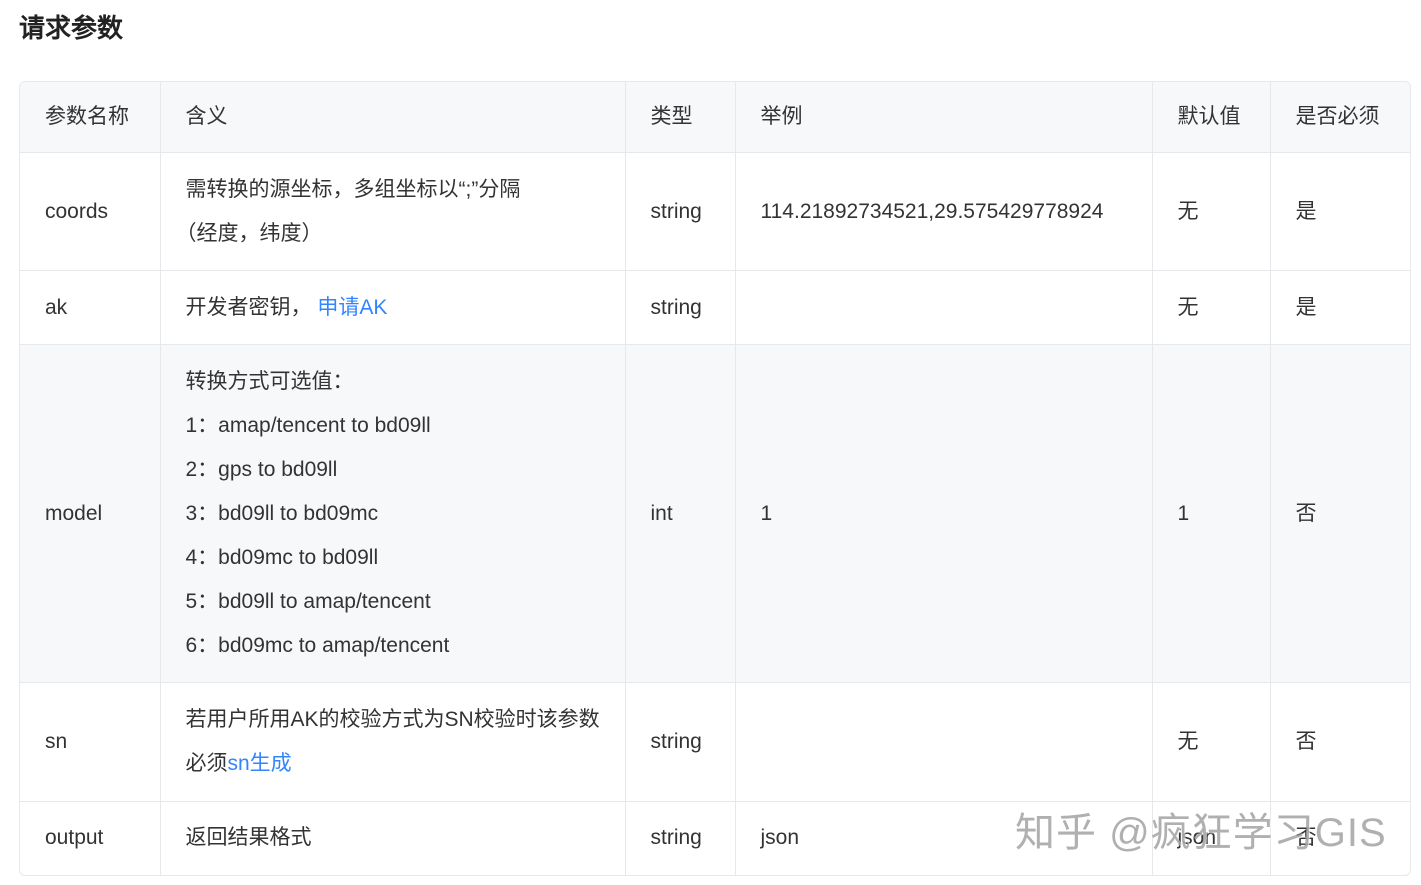 The image size is (1421, 885). I want to click on param-desc: 需转换的源坐标，多组坐标以“;”分隔 （经度，纬度）, so click(393, 211).